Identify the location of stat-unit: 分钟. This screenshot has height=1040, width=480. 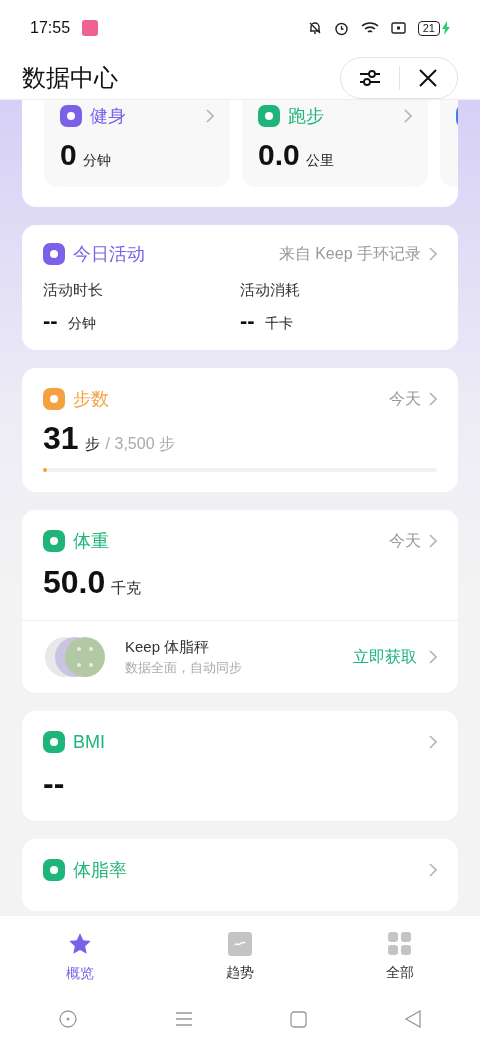
(81, 323).